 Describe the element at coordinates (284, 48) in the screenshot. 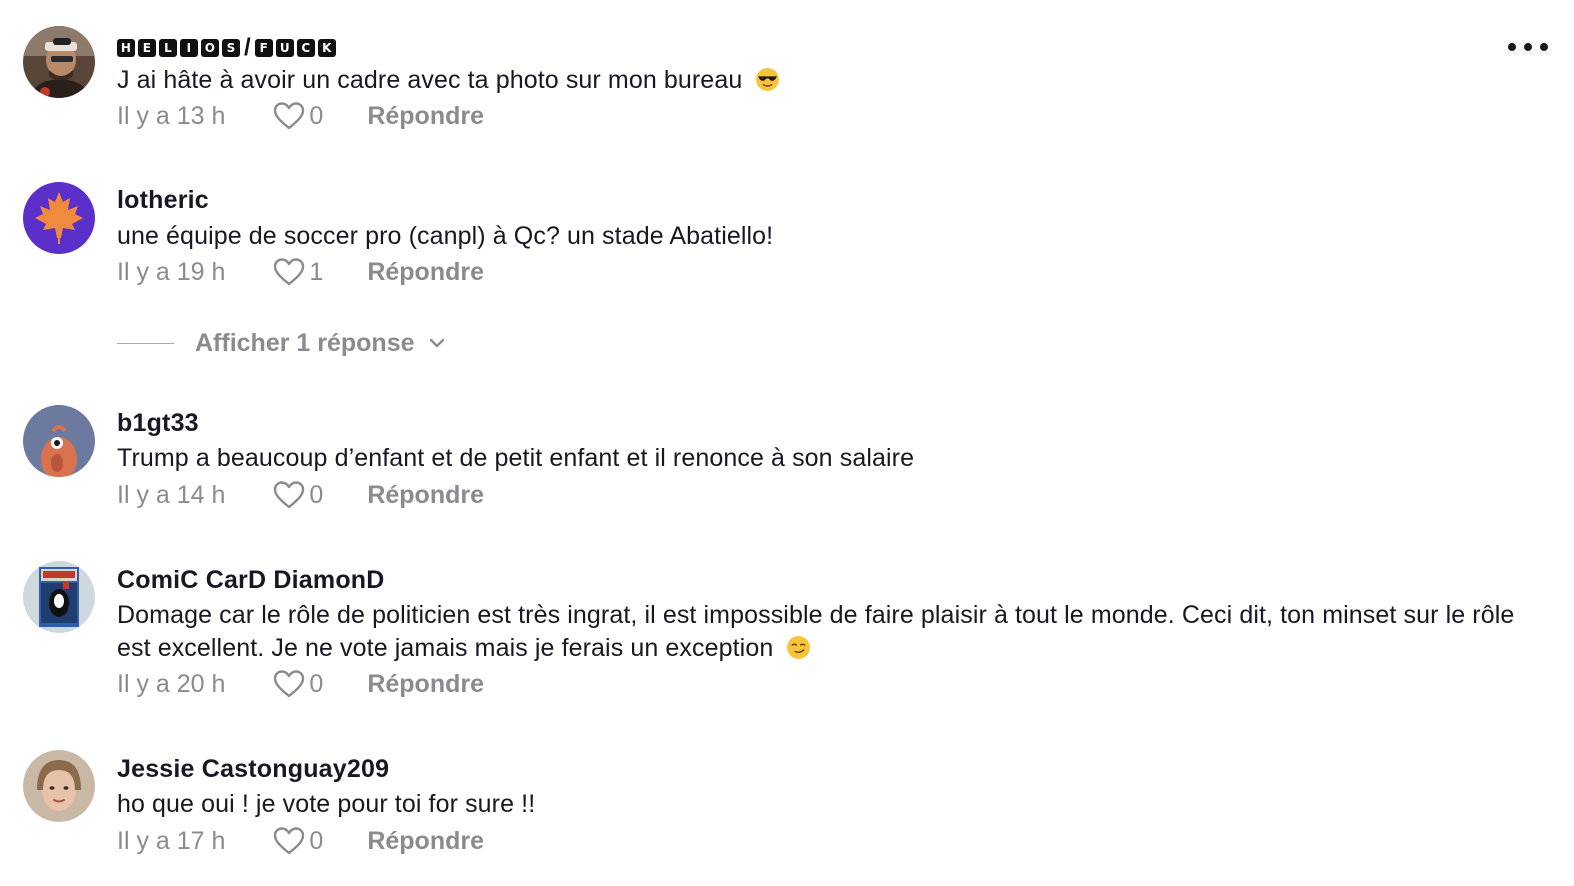

I see `username-letter: U` at that location.